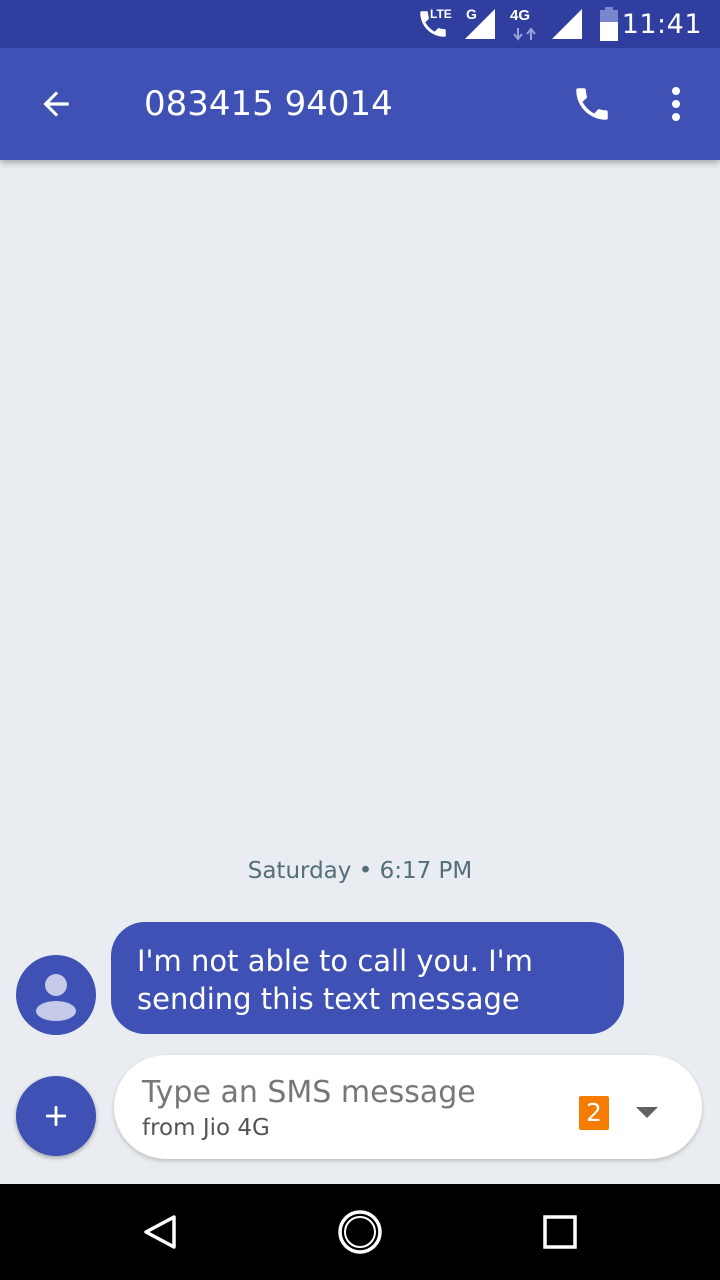 The height and width of the screenshot is (1280, 720). I want to click on message-date-label: Saturday • 6:17 PM, so click(360, 871).